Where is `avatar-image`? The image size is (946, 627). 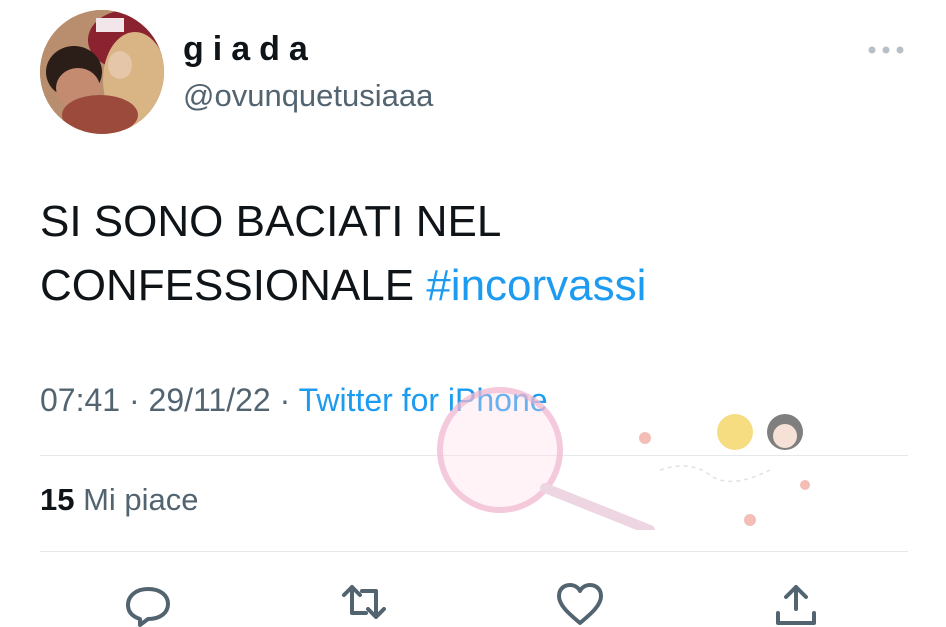
avatar-image is located at coordinates (102, 72).